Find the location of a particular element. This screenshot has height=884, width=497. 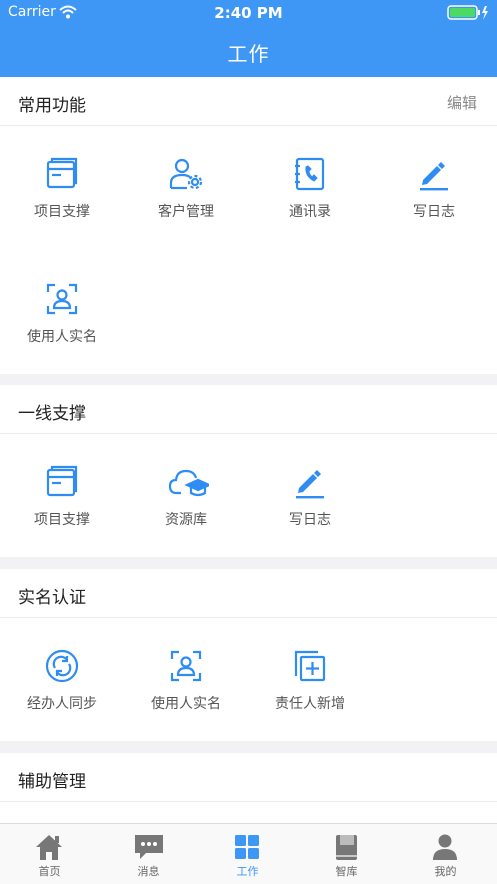

section-header: 实名认证 is located at coordinates (248, 593).